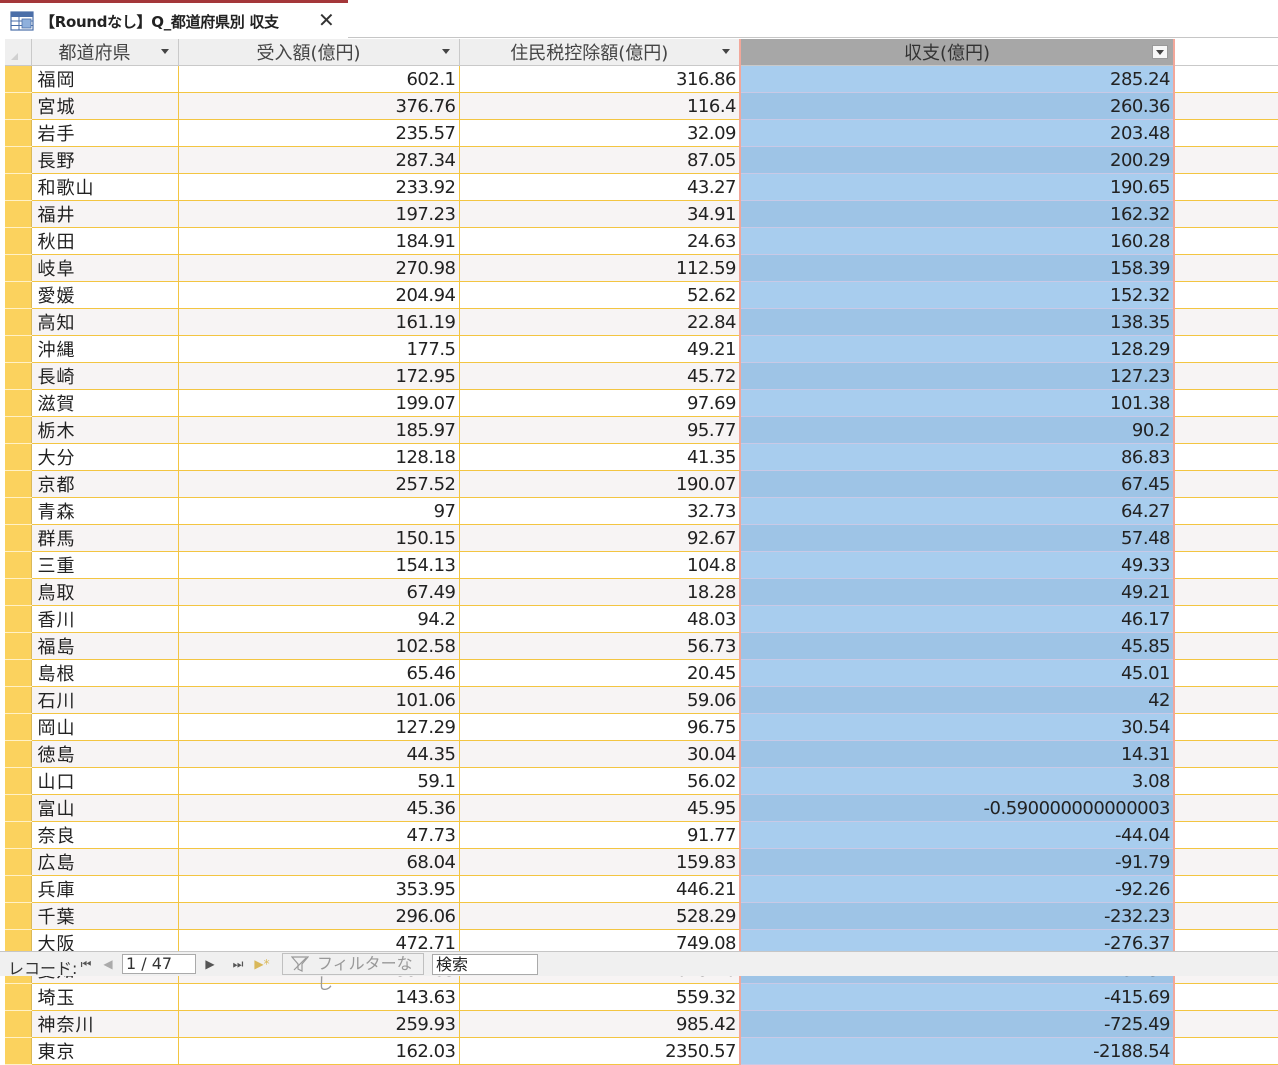  What do you see at coordinates (319, 133) in the screenshot?
I see `cell-received: 235.57` at bounding box center [319, 133].